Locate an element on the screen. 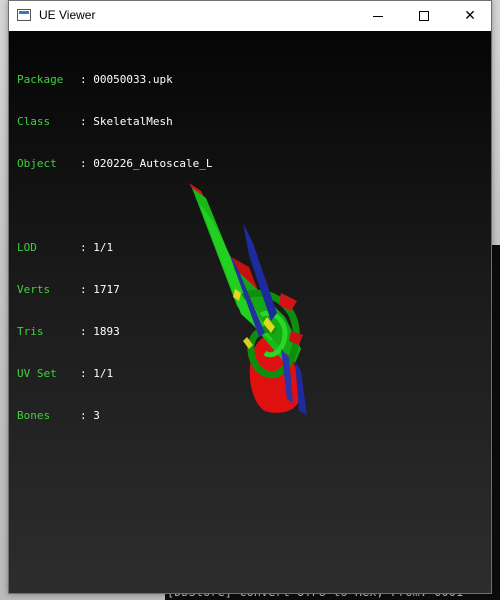  info-row-object: Object : 020226_Autoscale_L is located at coordinates (114, 164).